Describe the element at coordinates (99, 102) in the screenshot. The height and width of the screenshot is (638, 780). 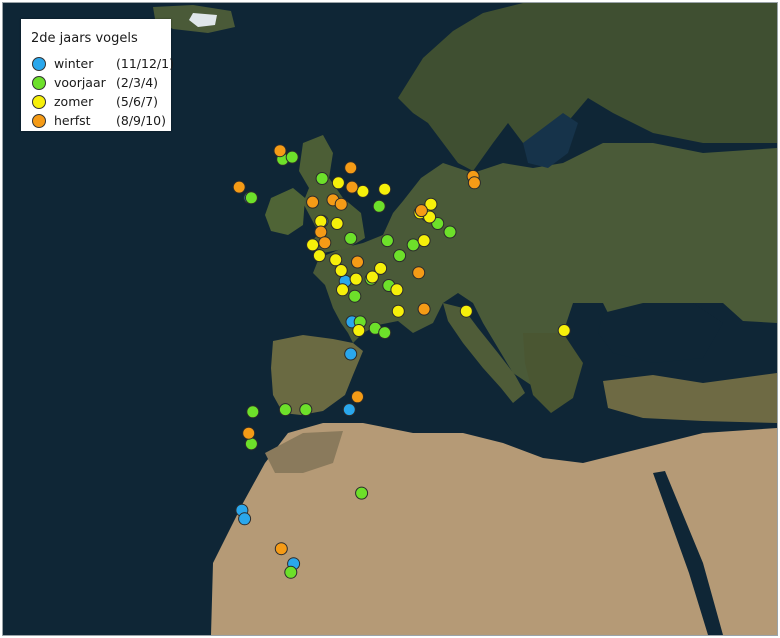
I see `legend-item-zomer: zomer (5/6/7)` at that location.